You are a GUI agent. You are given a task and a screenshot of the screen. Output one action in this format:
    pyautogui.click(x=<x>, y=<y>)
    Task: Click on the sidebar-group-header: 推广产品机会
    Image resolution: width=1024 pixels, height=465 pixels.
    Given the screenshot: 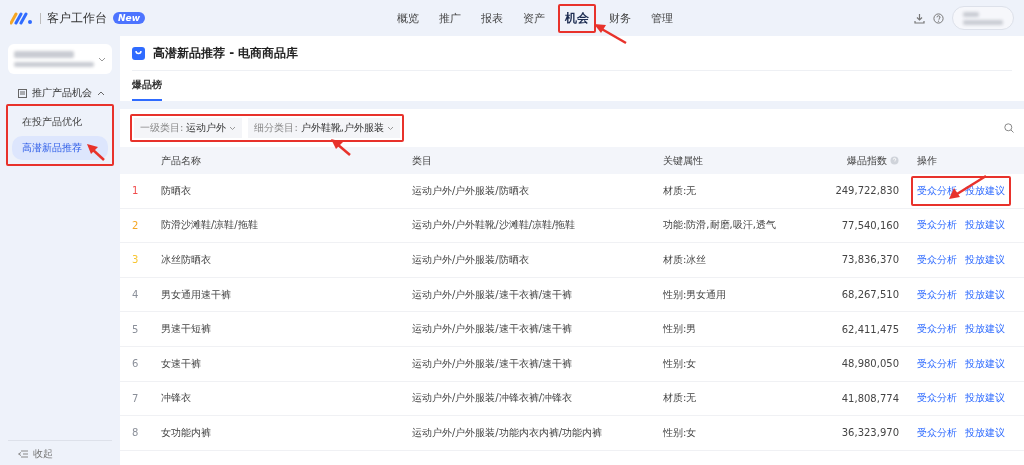 What is the action you would take?
    pyautogui.click(x=65, y=93)
    